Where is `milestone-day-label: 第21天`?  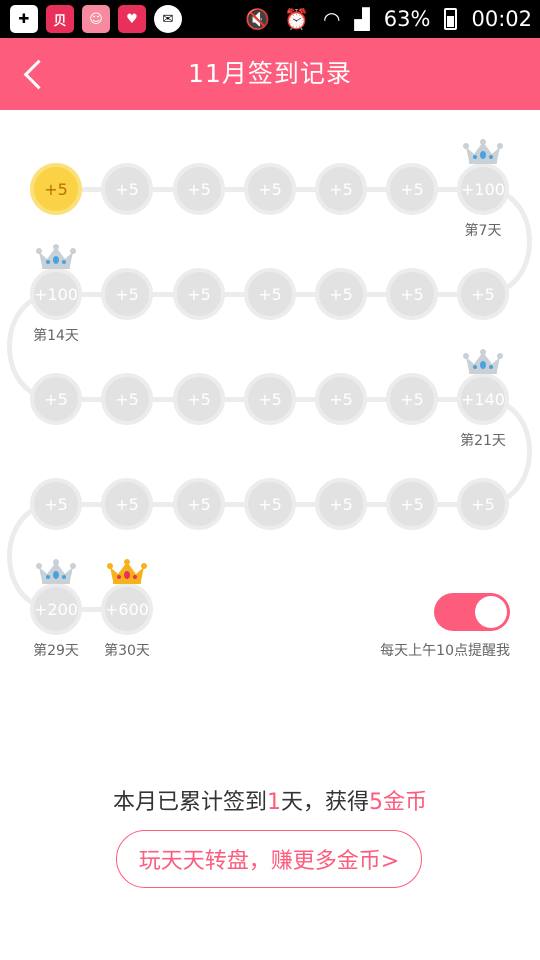 milestone-day-label: 第21天 is located at coordinates (483, 441).